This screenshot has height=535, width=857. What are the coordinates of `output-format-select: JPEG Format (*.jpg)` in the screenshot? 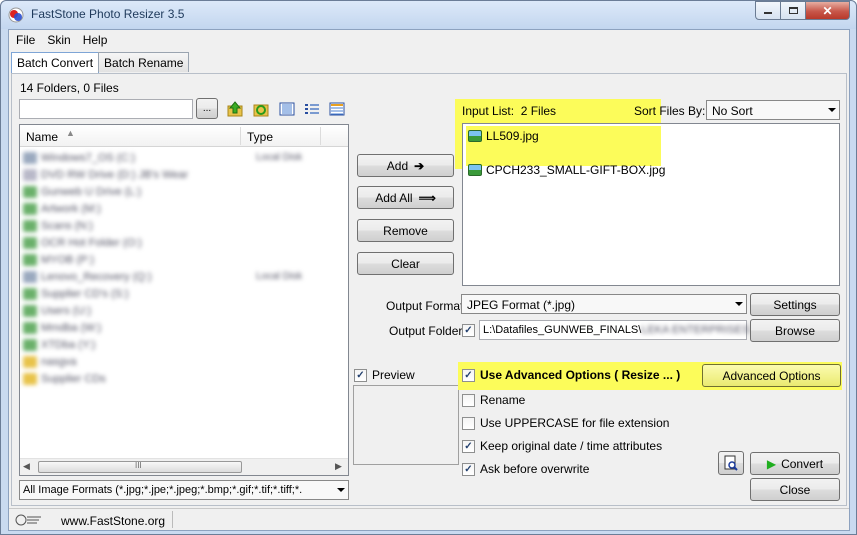 It's located at (604, 304).